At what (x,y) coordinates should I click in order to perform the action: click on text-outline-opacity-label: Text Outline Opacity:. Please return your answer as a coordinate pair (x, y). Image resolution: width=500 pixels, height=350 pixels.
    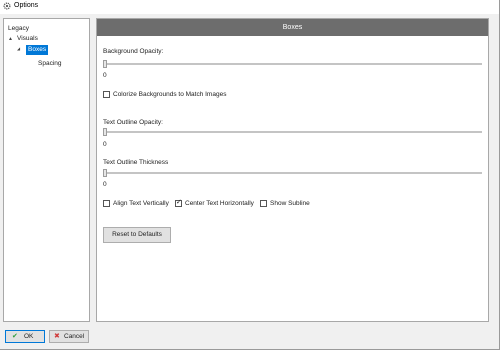
    Looking at the image, I should click on (133, 122).